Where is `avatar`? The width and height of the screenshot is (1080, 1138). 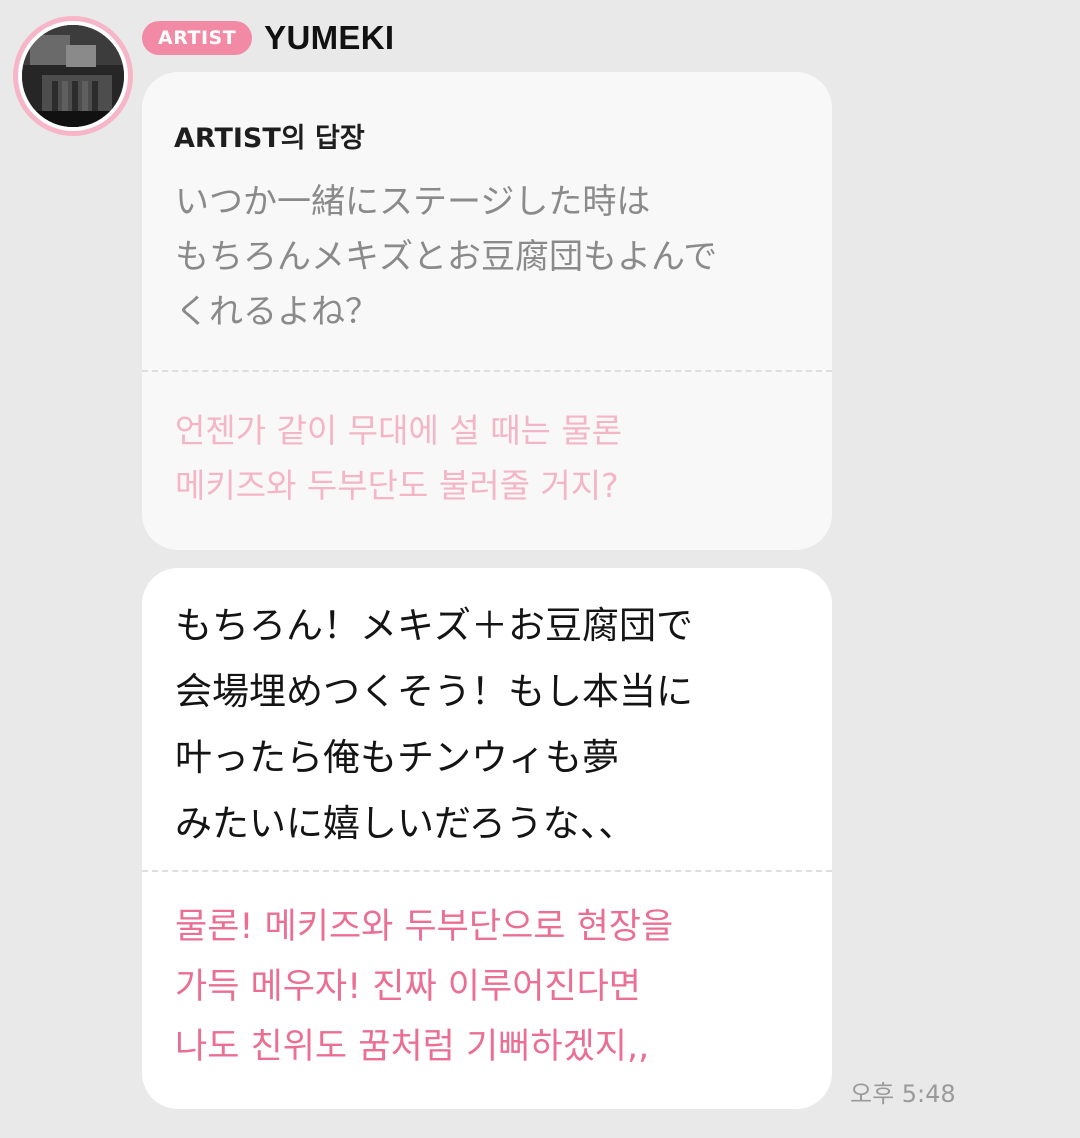
avatar is located at coordinates (73, 76).